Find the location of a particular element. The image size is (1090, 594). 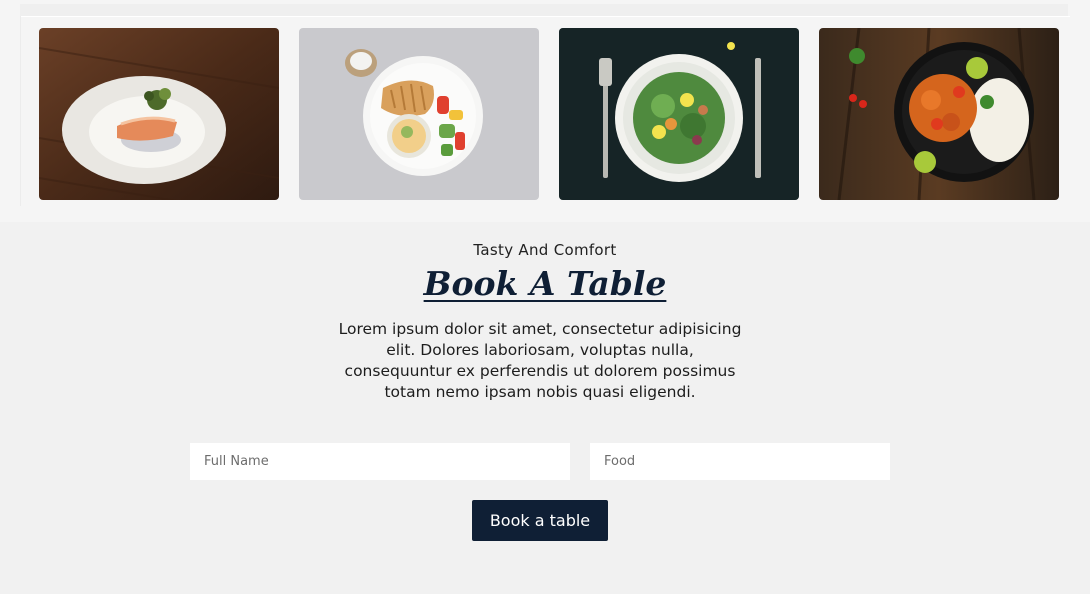

curry-rice-plate-photo is located at coordinates (939, 114).